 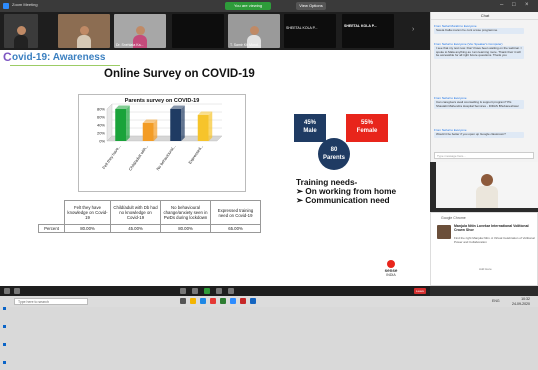 I want to click on sense-india-logo: sense INDIA, so click(x=391, y=271).